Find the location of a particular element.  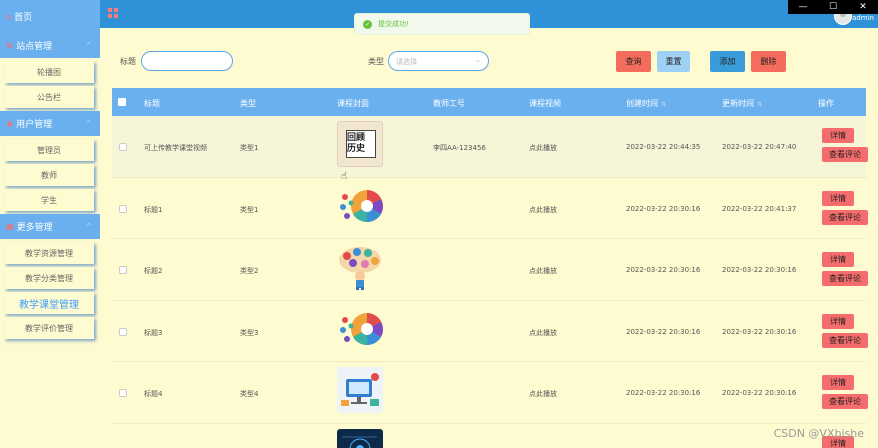

grid-icon: ▦ is located at coordinates (10, 226).